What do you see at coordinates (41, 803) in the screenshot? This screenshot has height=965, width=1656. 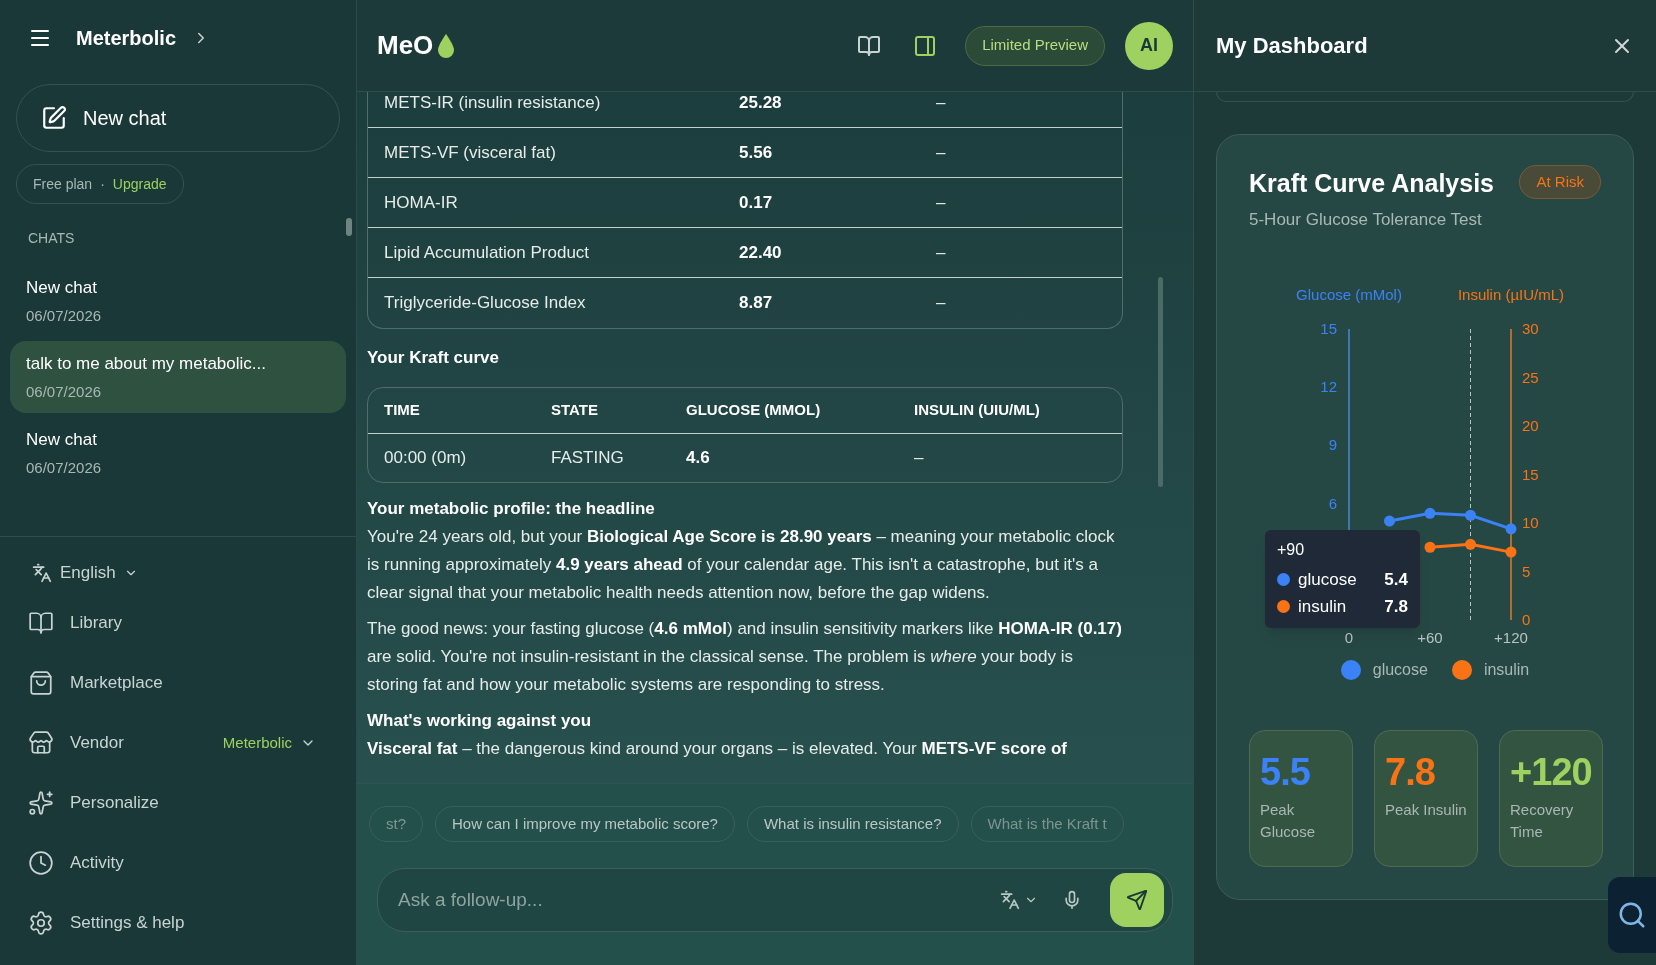 I see `sparkles-icon` at bounding box center [41, 803].